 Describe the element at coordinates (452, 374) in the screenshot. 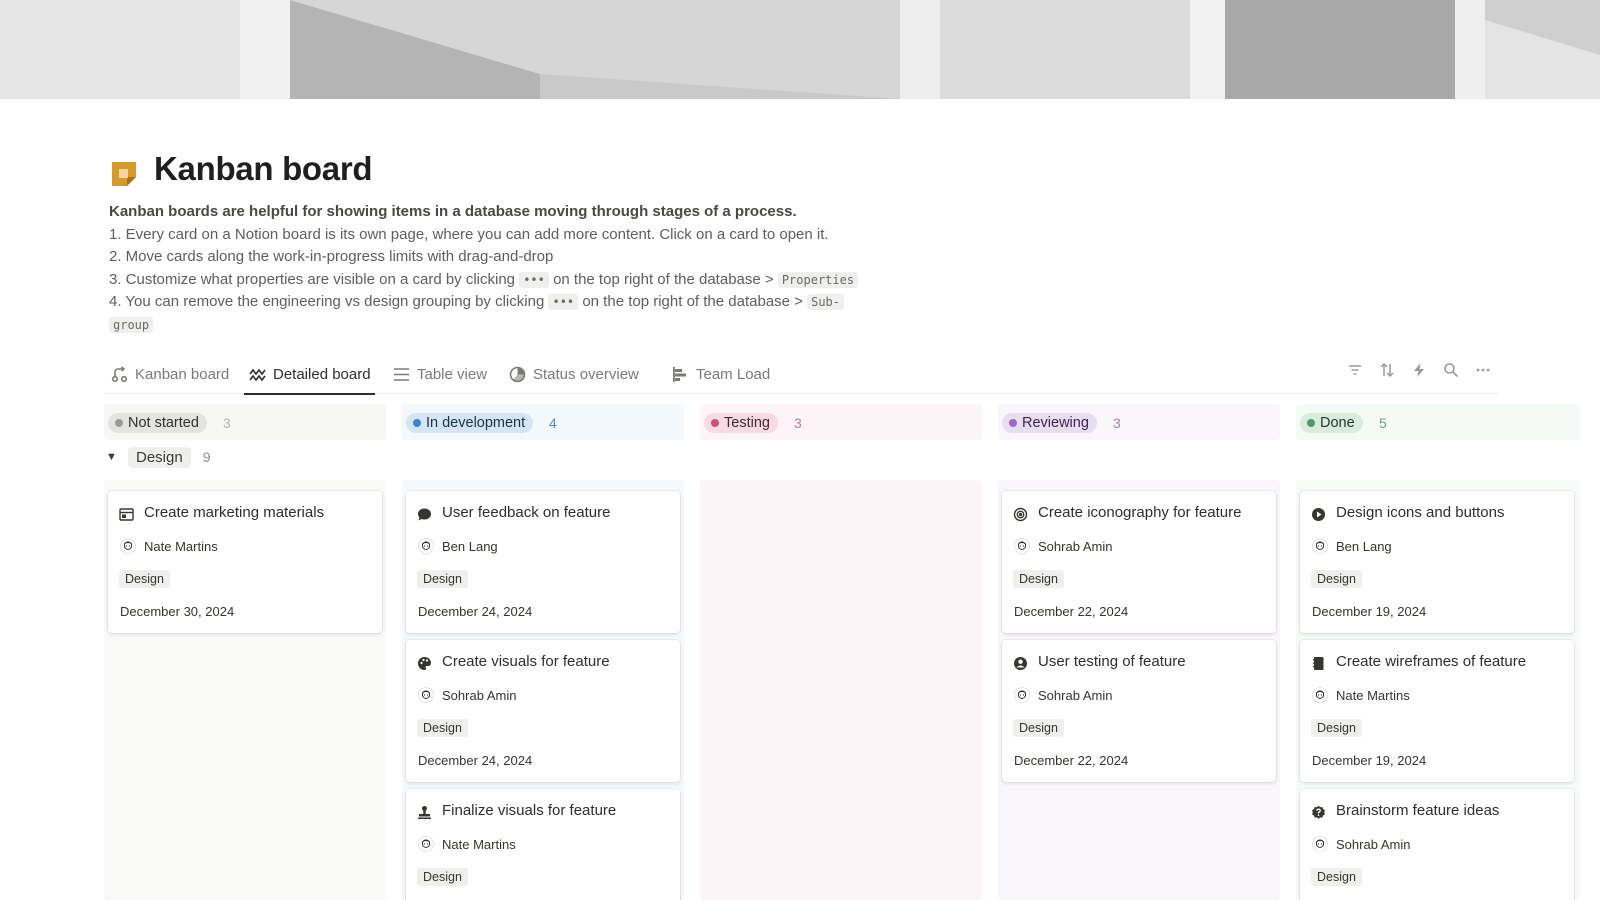

I see `tab-label: Table view` at that location.